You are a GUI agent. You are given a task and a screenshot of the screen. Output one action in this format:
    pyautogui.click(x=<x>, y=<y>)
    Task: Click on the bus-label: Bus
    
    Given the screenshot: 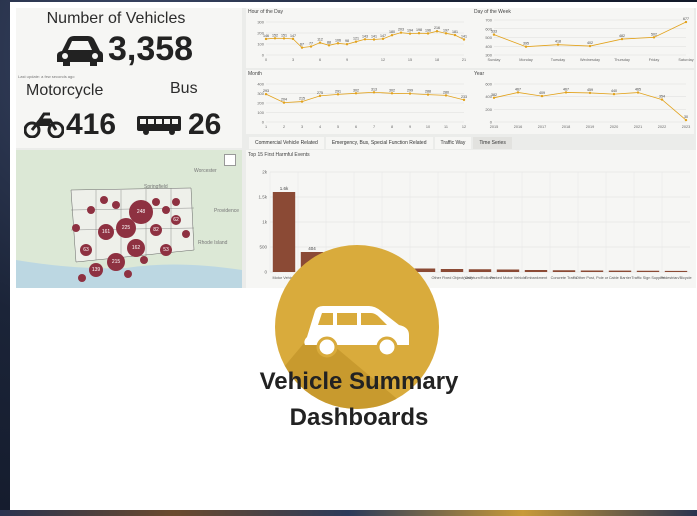 What is the action you would take?
    pyautogui.click(x=184, y=88)
    